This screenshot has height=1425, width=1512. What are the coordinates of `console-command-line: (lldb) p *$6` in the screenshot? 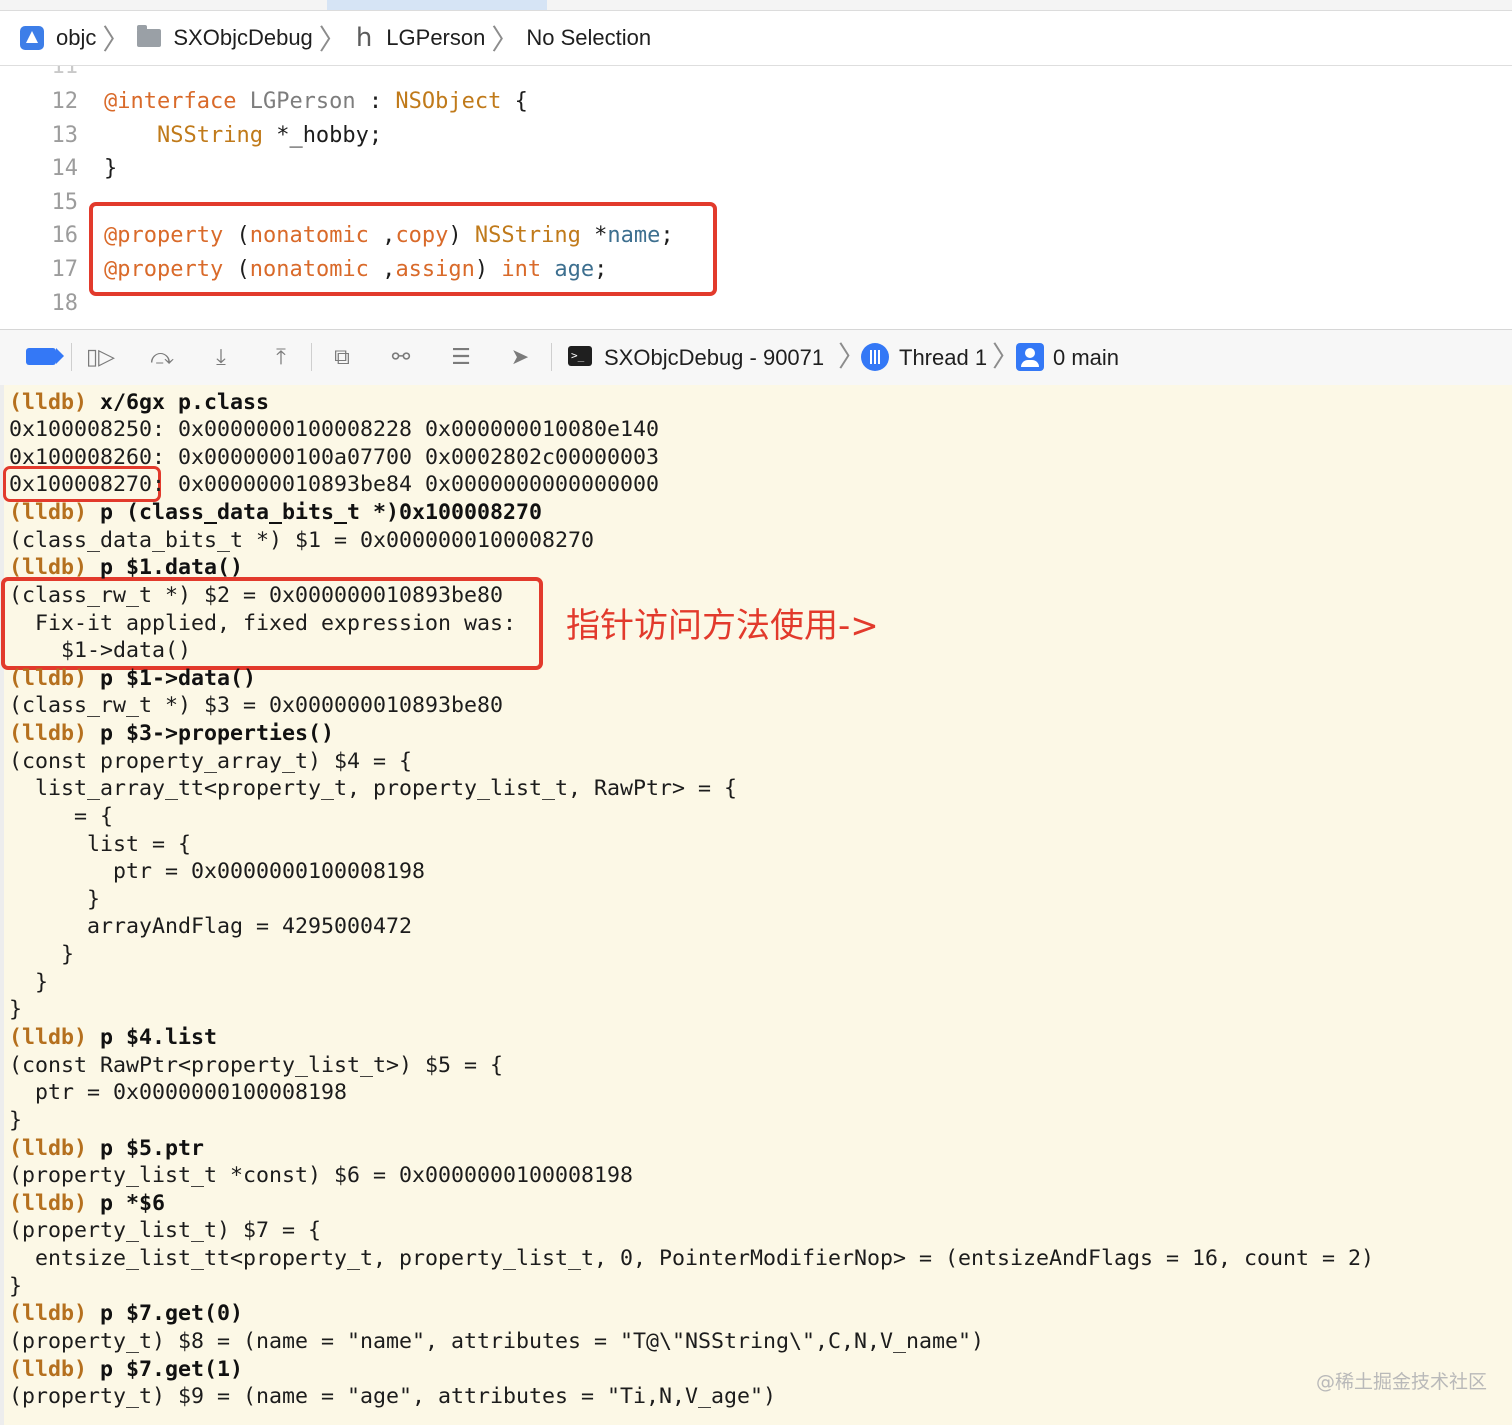 It's located at (87, 1204).